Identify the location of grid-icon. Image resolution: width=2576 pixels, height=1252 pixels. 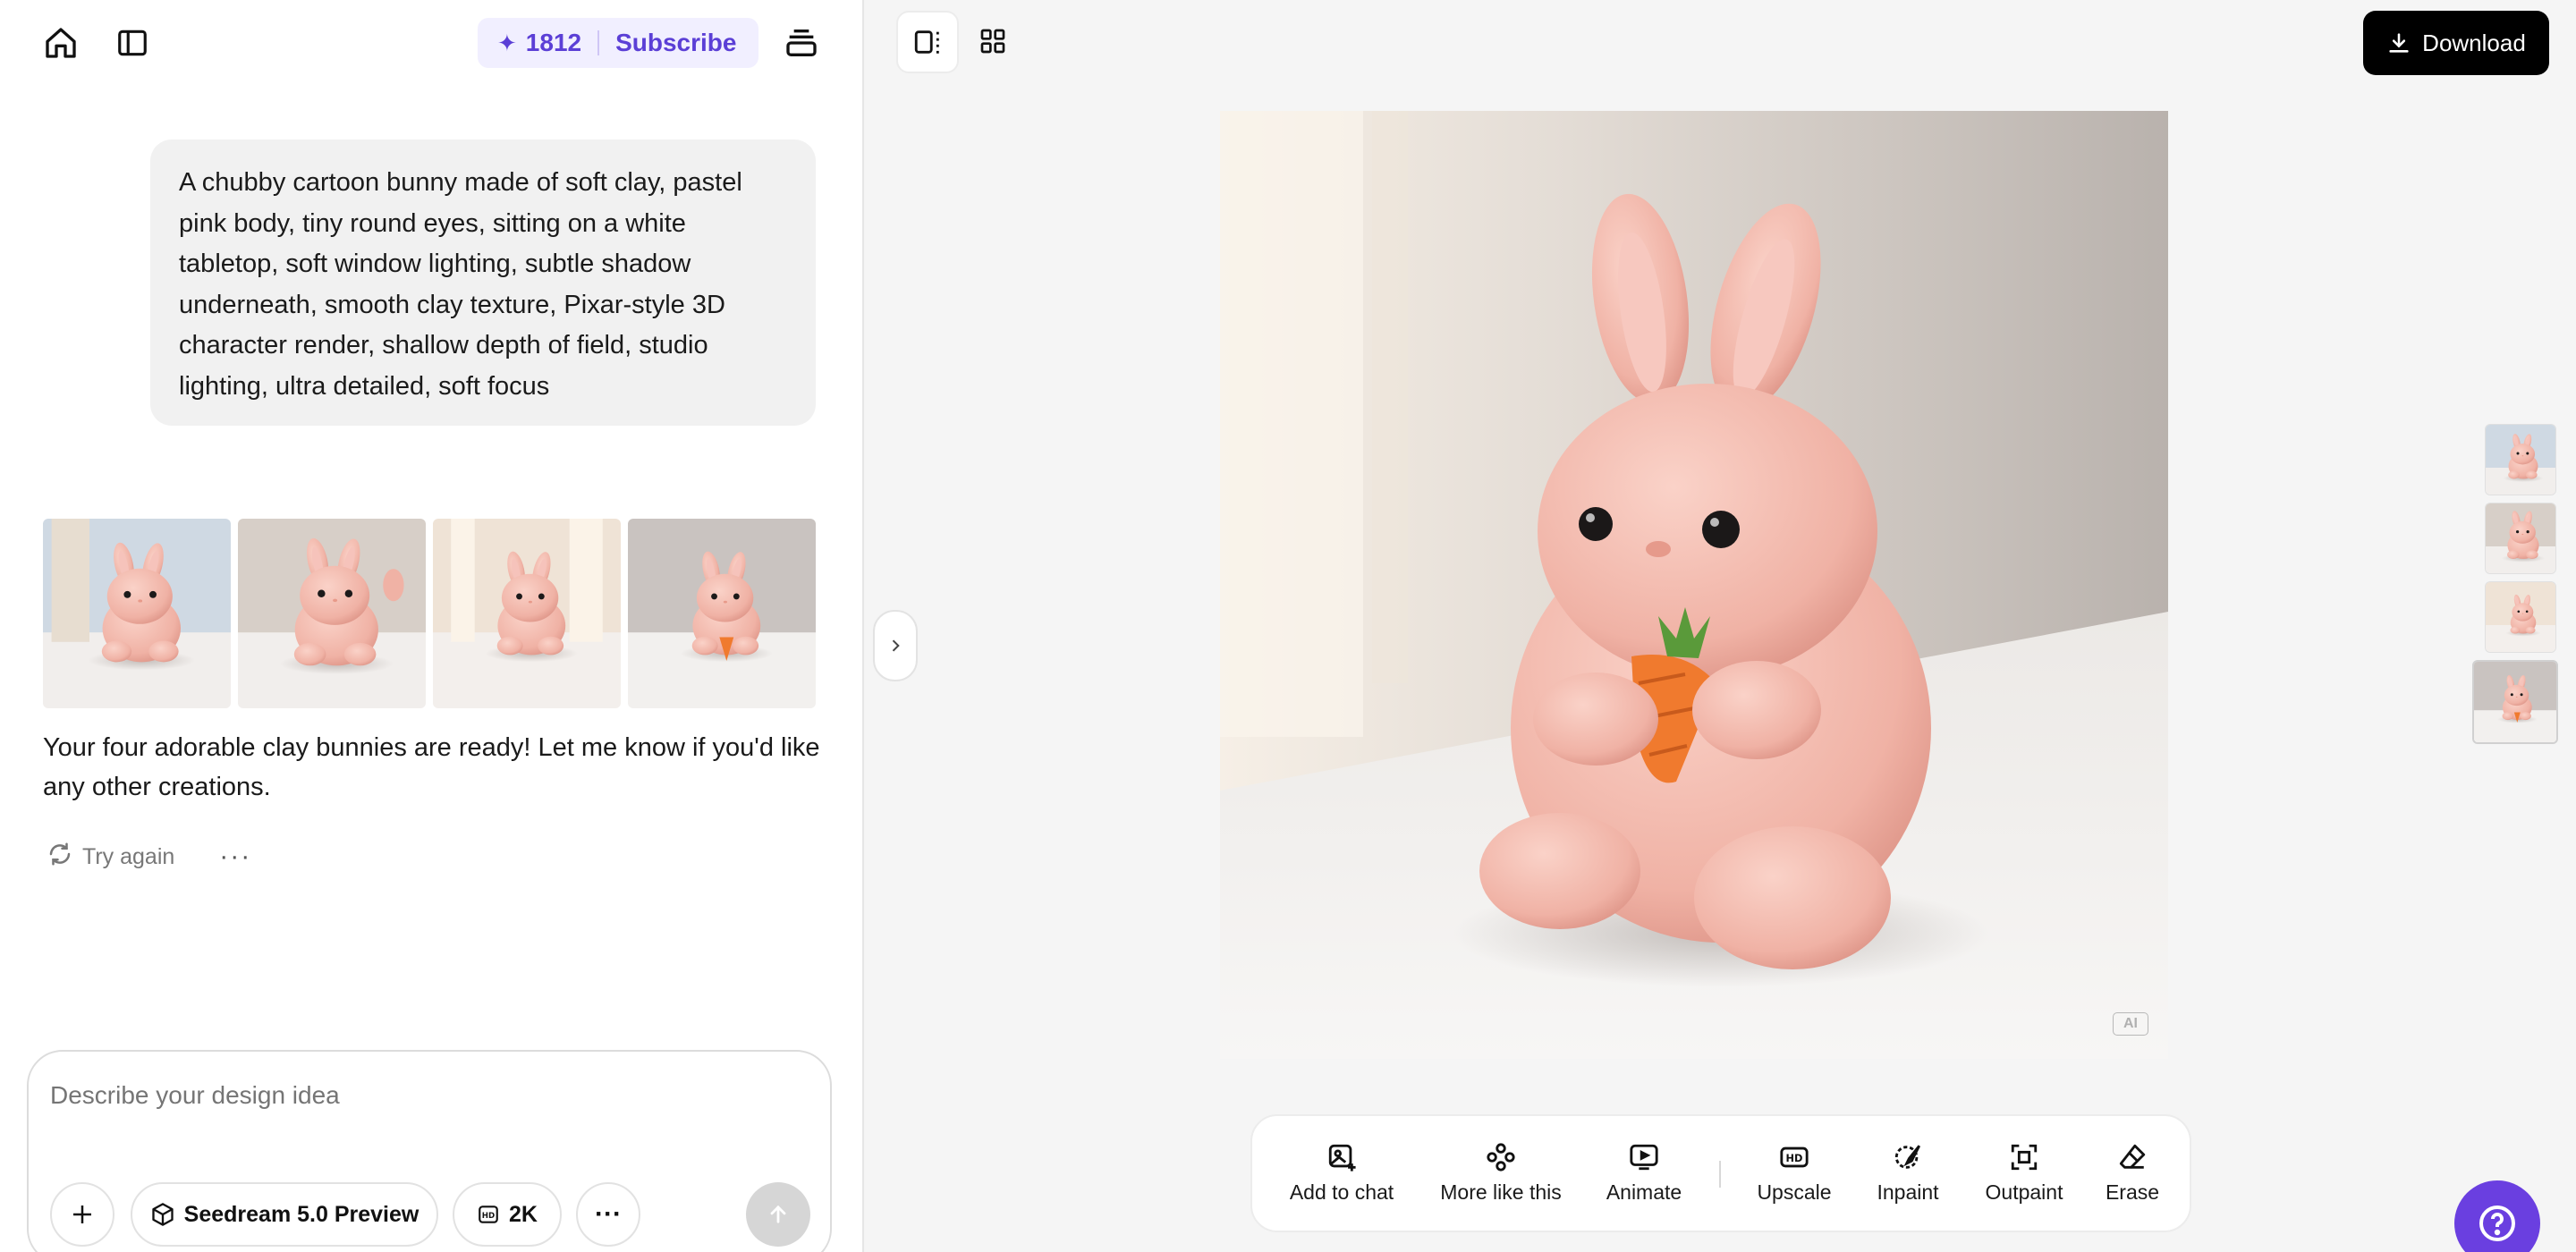
(992, 41).